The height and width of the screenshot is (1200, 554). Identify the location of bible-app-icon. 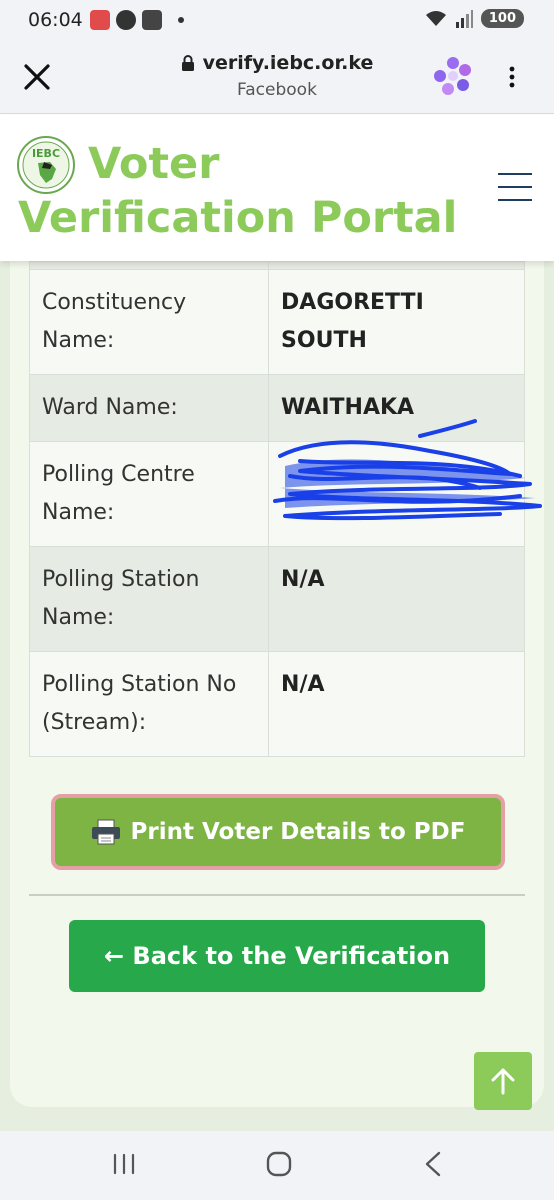
(152, 20).